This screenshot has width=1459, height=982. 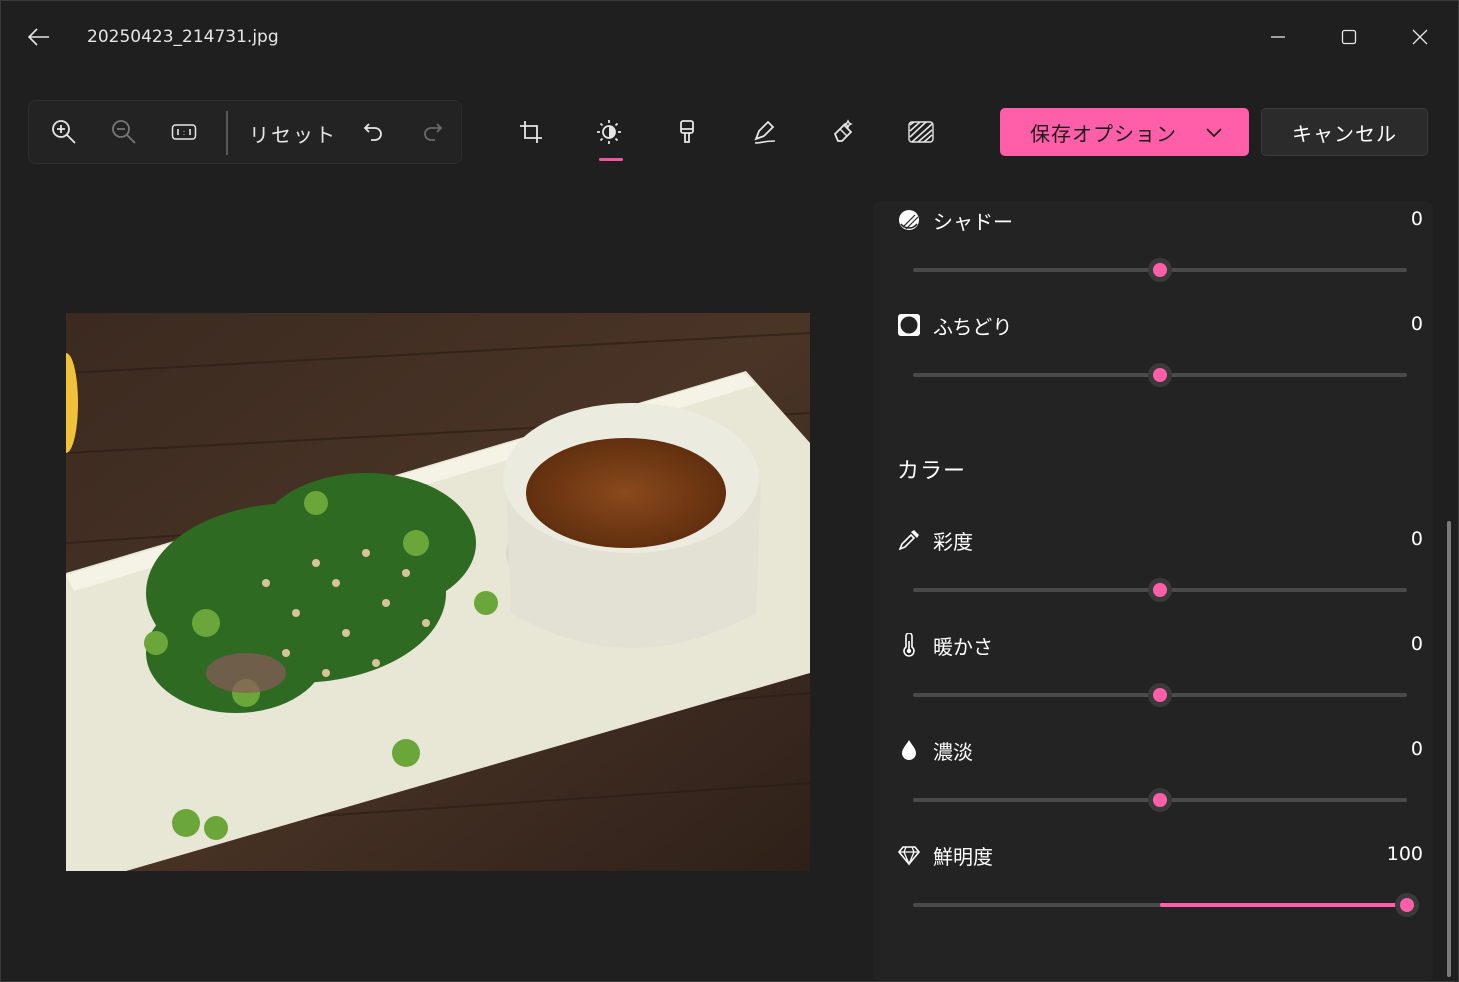 I want to click on filter-brush-icon, so click(x=687, y=131).